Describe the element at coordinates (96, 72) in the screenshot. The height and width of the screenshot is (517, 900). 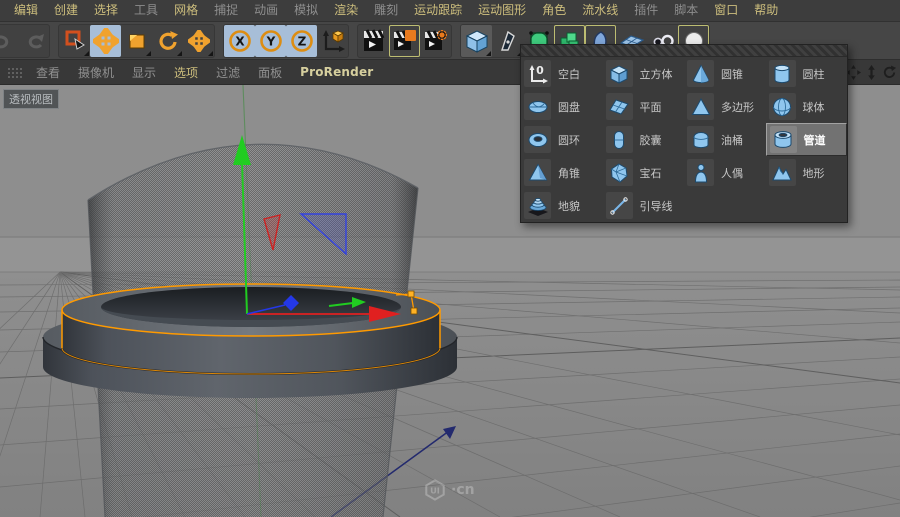
I see `viewport-menu-cameras: 摄像机` at that location.